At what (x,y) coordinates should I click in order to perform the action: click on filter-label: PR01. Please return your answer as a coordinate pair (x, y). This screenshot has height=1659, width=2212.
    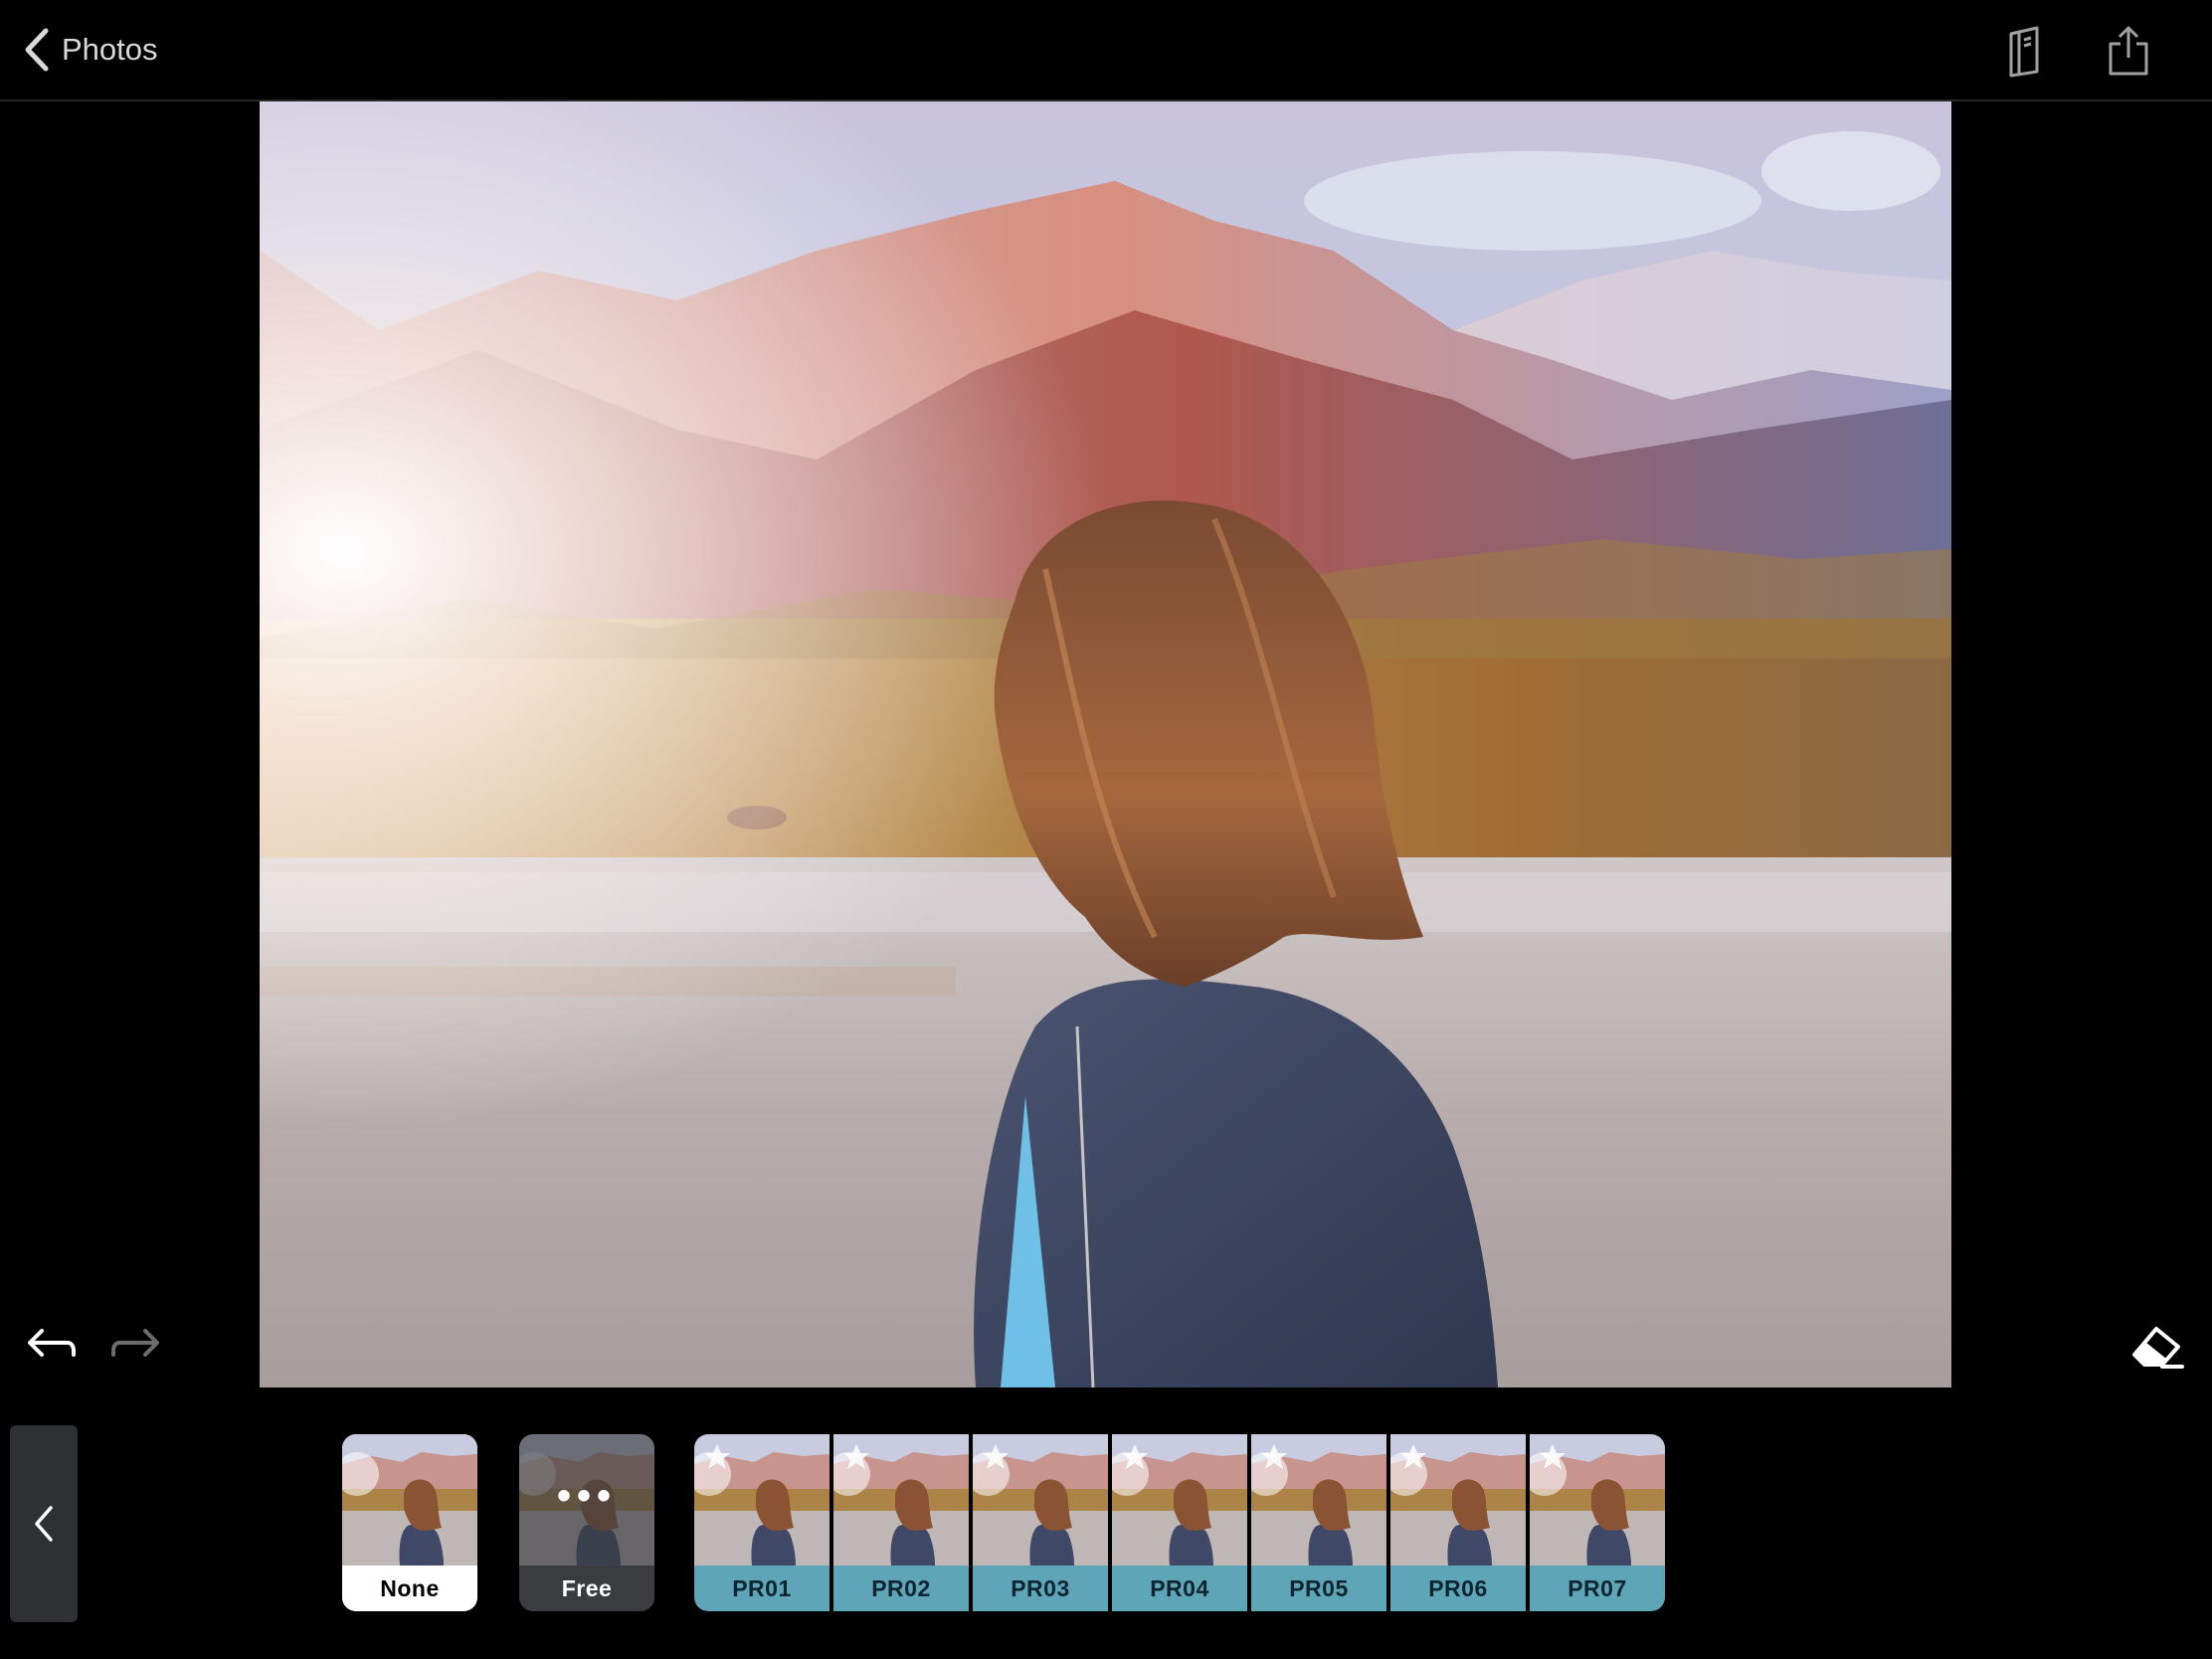
    Looking at the image, I should click on (762, 1588).